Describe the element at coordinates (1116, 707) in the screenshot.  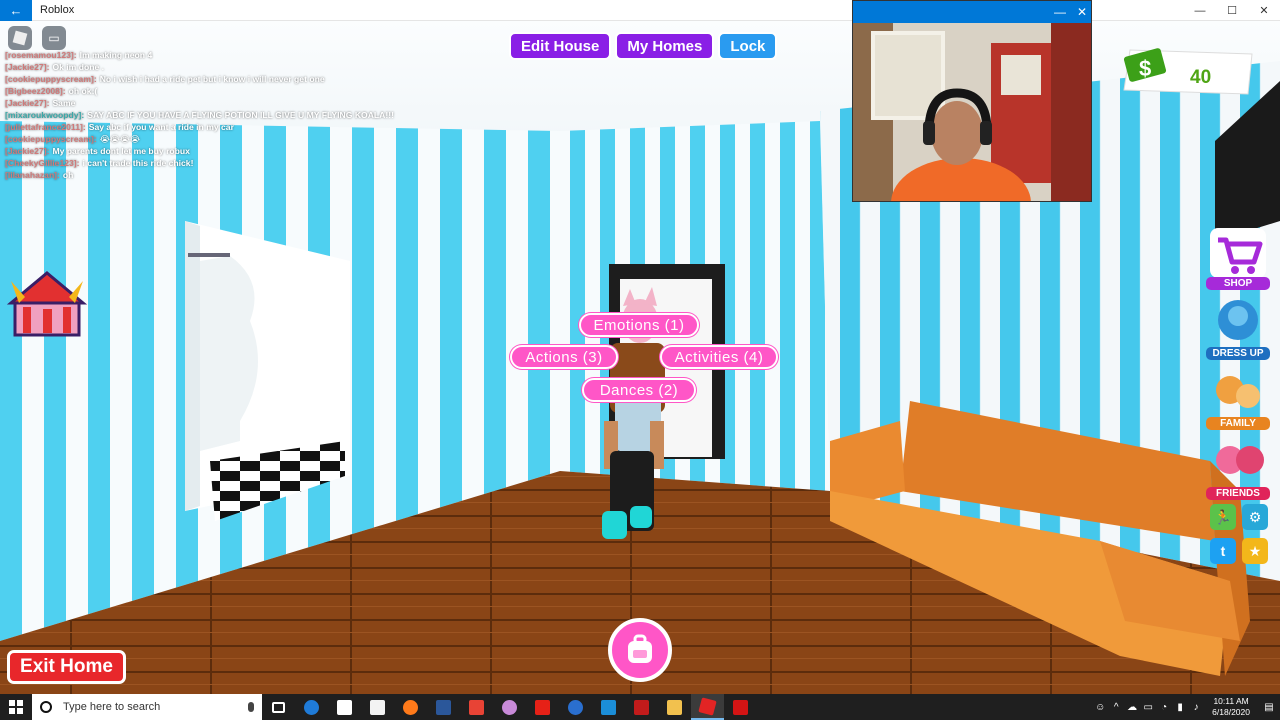
I see `chevron-up-icon: ^` at that location.